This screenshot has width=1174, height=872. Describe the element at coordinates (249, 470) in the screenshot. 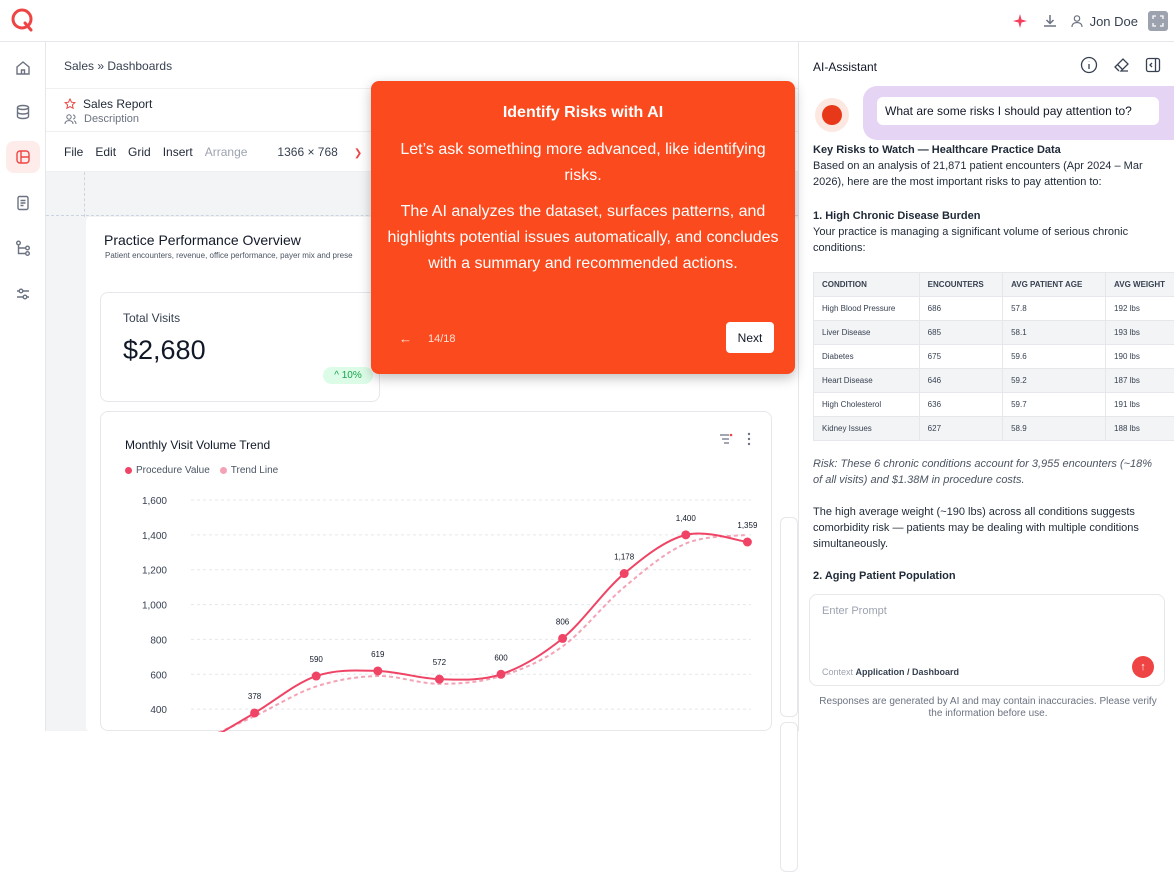

I see `legend-item-trend: Trend Line` at that location.